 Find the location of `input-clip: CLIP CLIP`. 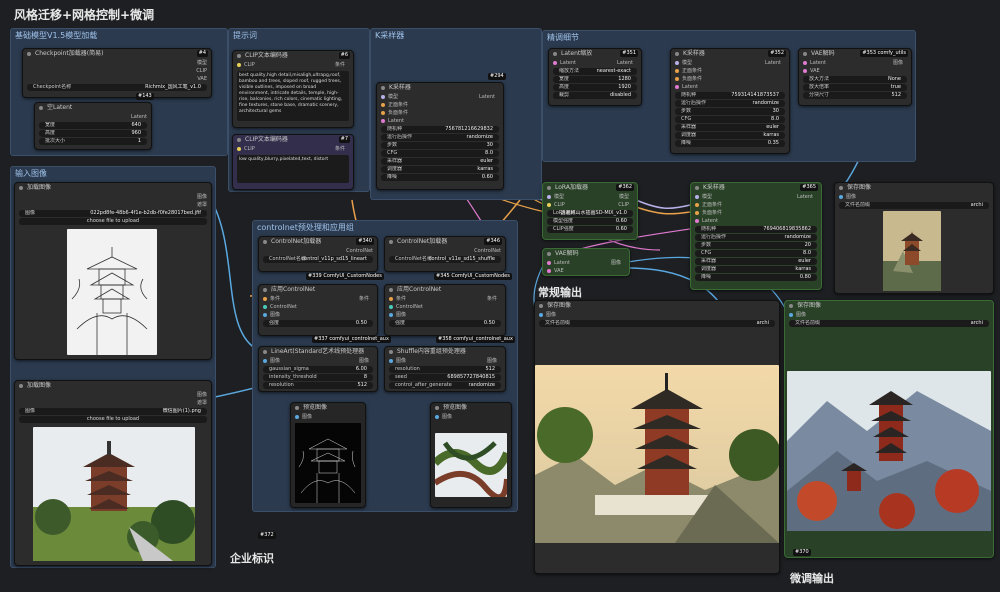

input-clip: CLIP CLIP is located at coordinates (590, 205).